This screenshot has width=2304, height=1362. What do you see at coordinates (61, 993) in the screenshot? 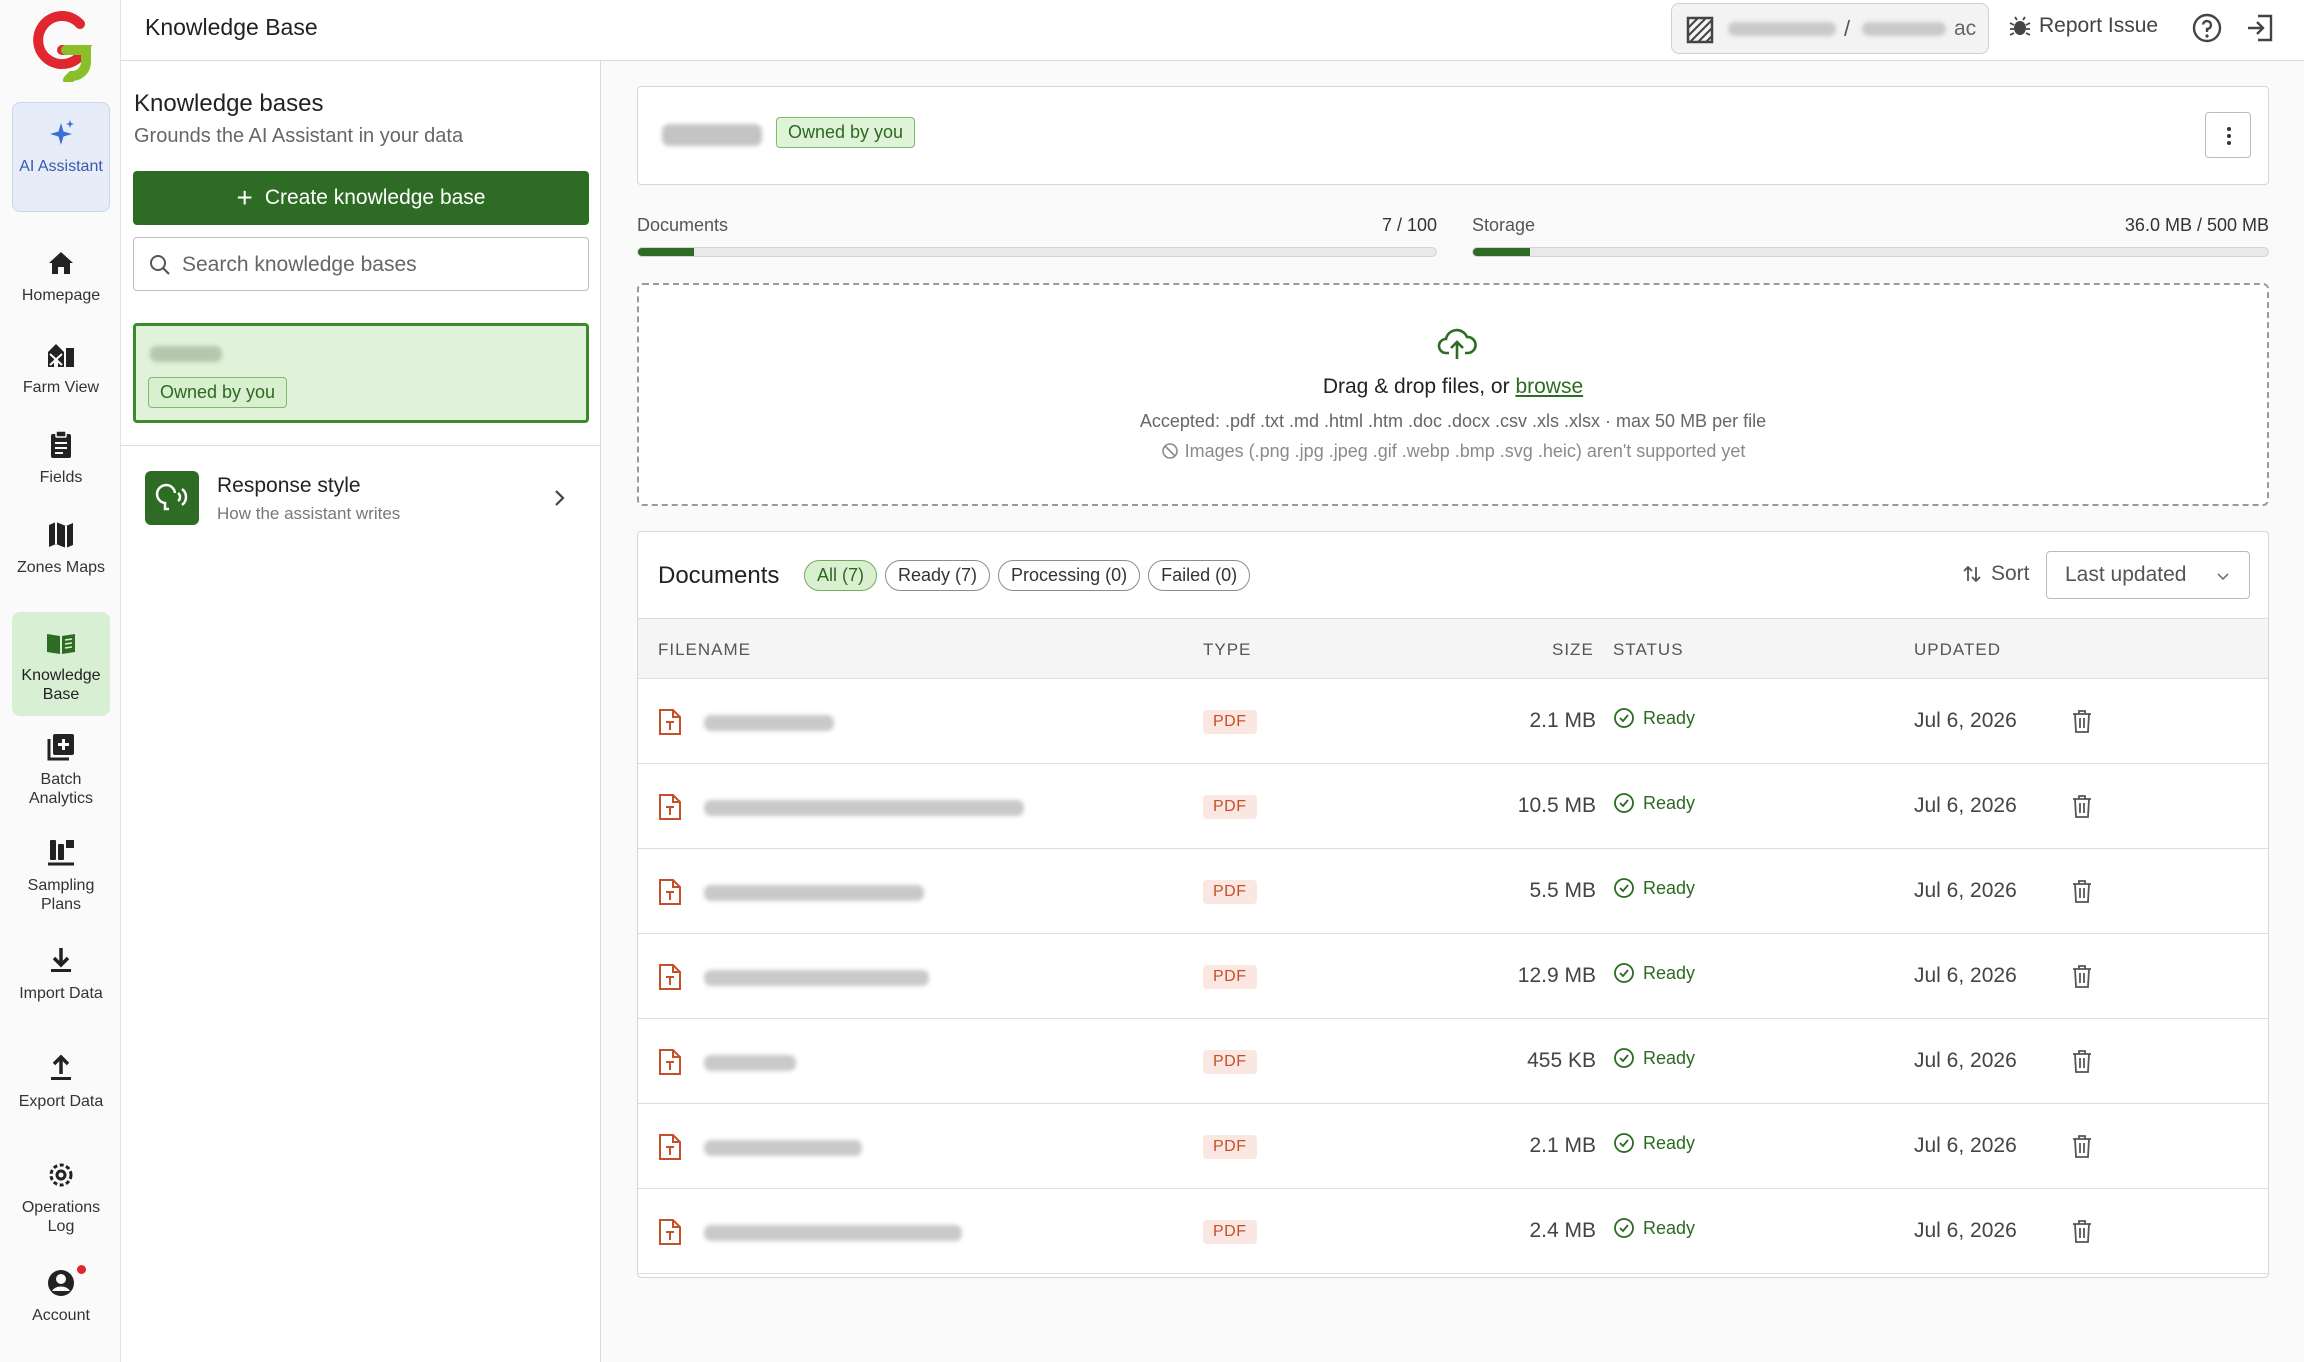
I see `nav-label: Import Data` at bounding box center [61, 993].